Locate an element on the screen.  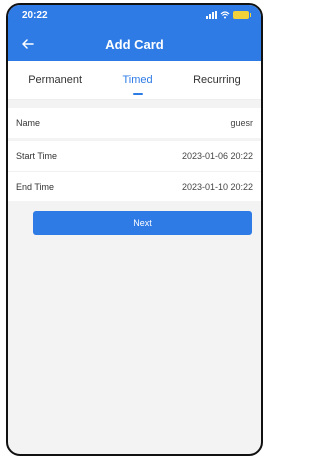
end-time-label: End Time is located at coordinates (35, 186).